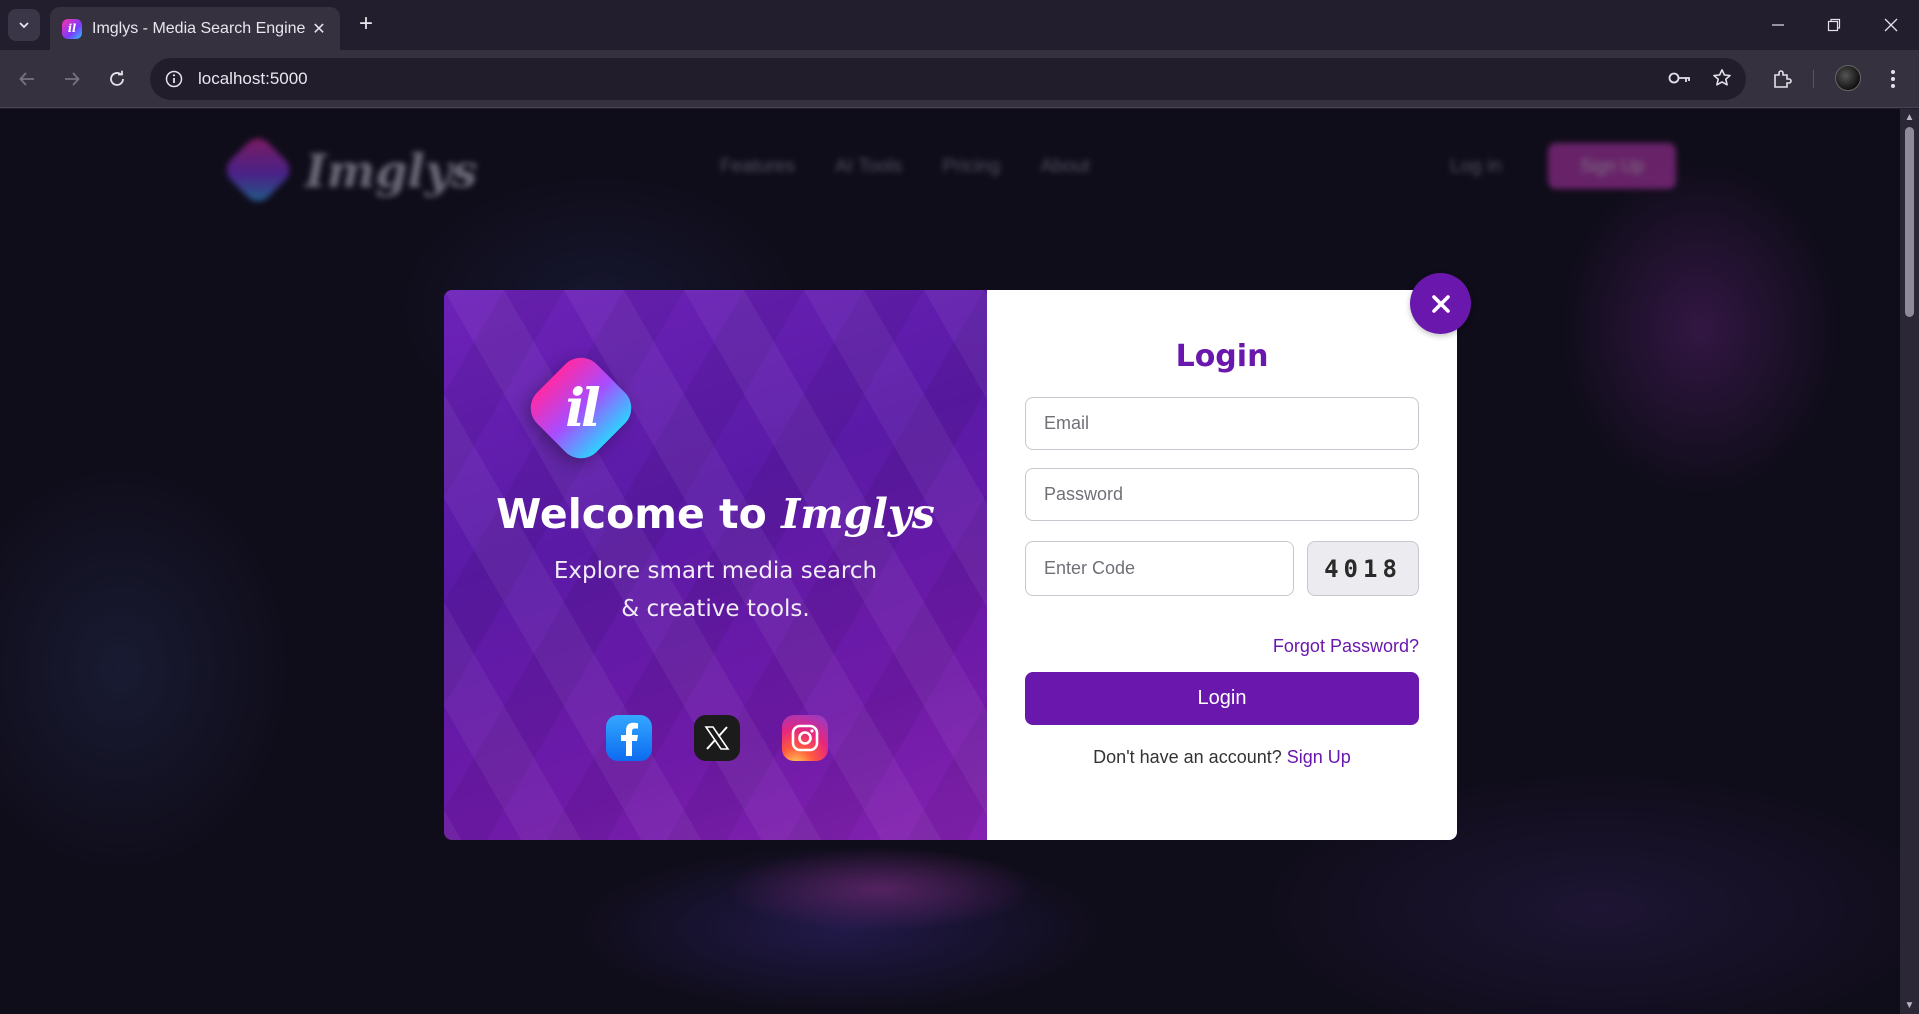  I want to click on arrow-left-icon, so click(26, 79).